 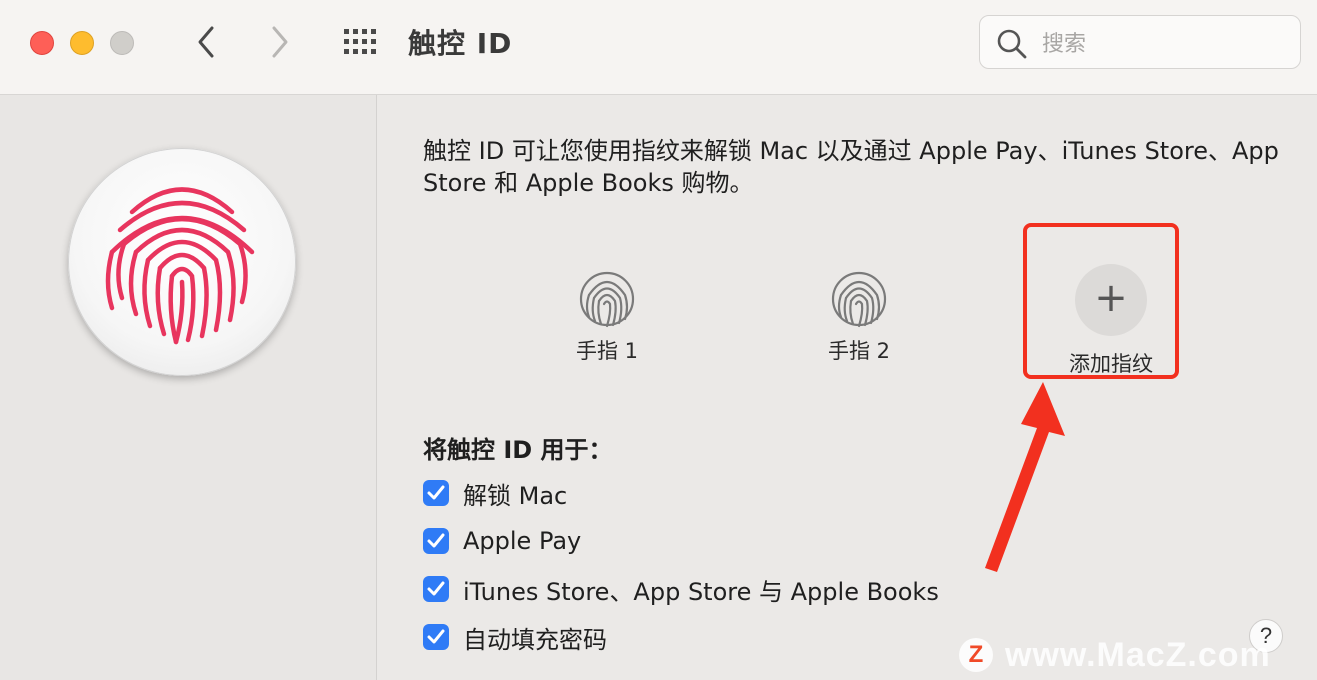 I want to click on option-label: iTunes Store、App Store 与 Apple Books, so click(x=701, y=591).